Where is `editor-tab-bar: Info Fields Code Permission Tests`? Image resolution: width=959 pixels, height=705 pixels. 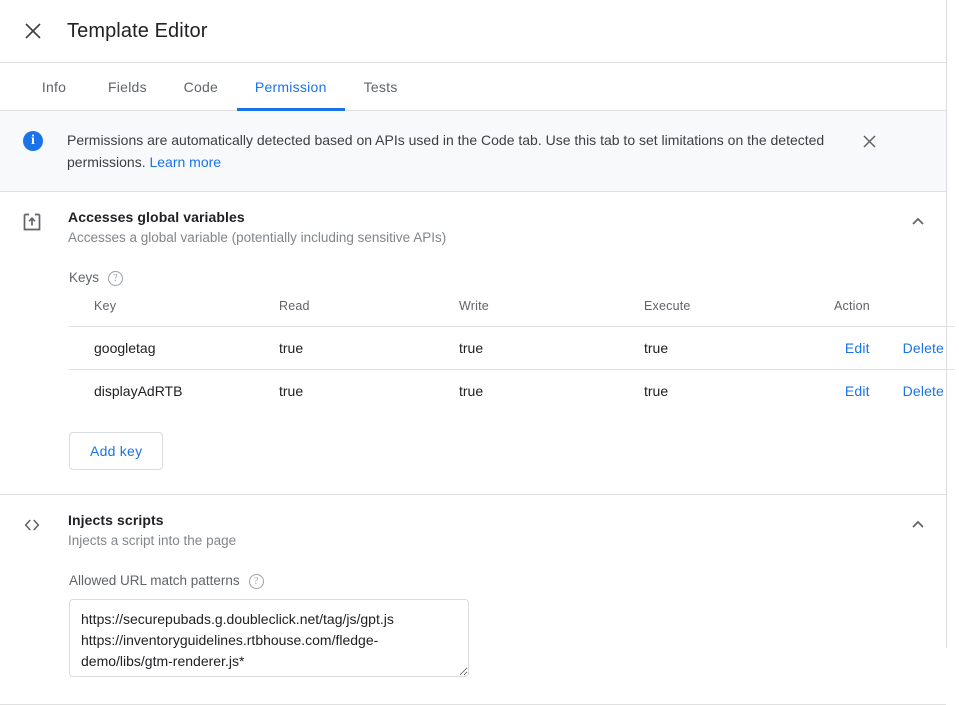 editor-tab-bar: Info Fields Code Permission Tests is located at coordinates (473, 87).